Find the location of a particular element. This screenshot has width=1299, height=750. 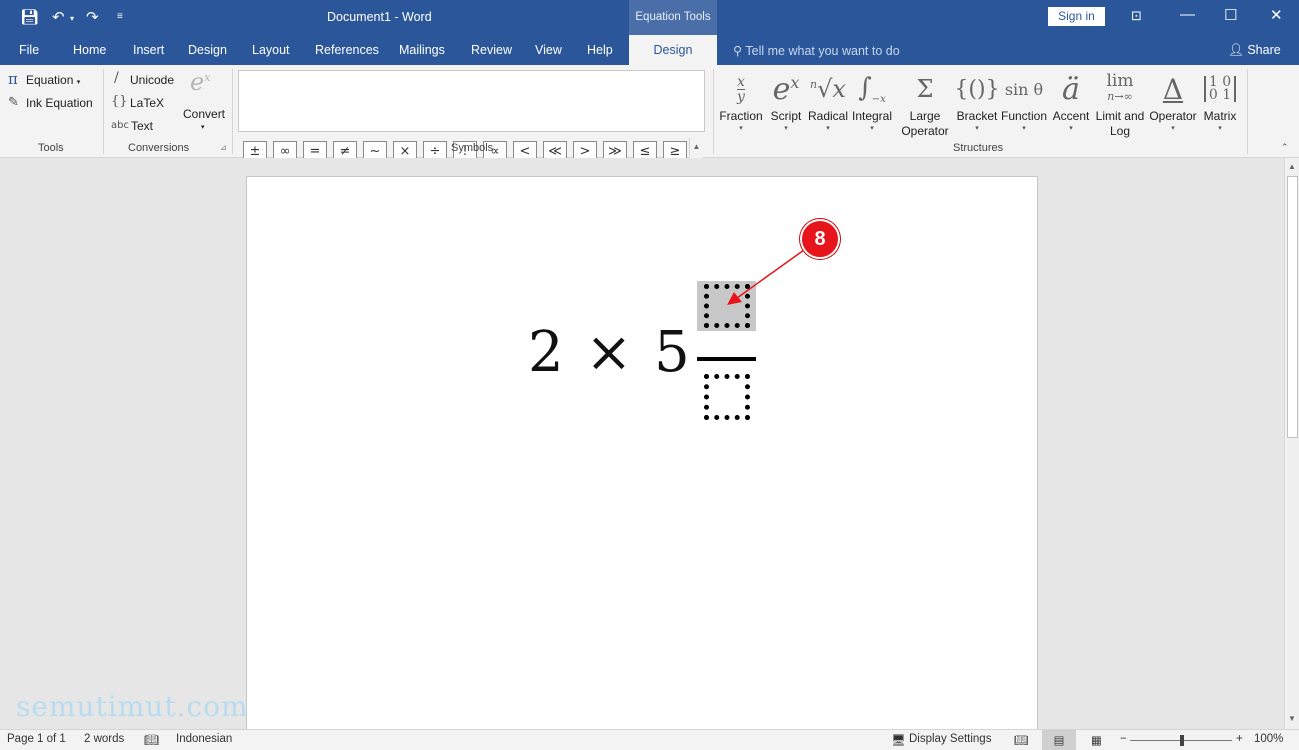

zoom-out-icon: − is located at coordinates (1123, 739).